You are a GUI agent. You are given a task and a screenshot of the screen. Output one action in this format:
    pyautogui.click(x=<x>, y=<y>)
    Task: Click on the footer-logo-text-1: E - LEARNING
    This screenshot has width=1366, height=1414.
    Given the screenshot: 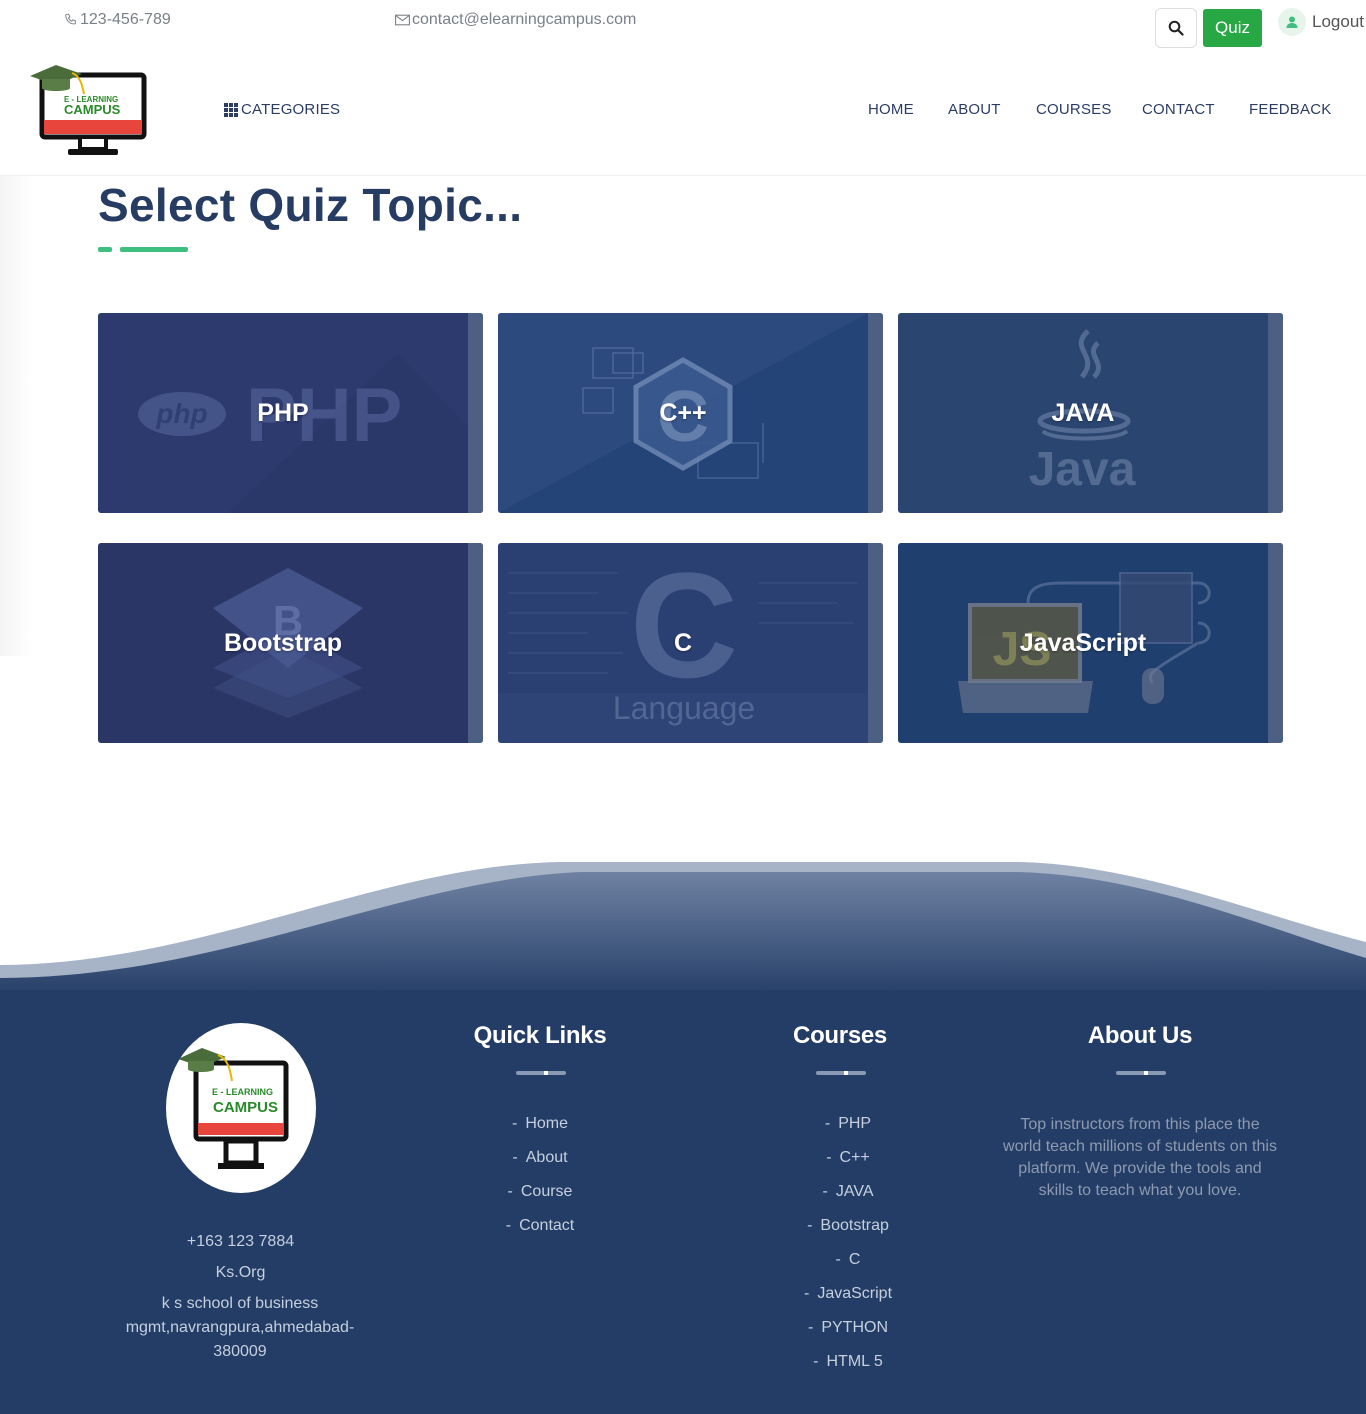 What is the action you would take?
    pyautogui.click(x=242, y=1092)
    